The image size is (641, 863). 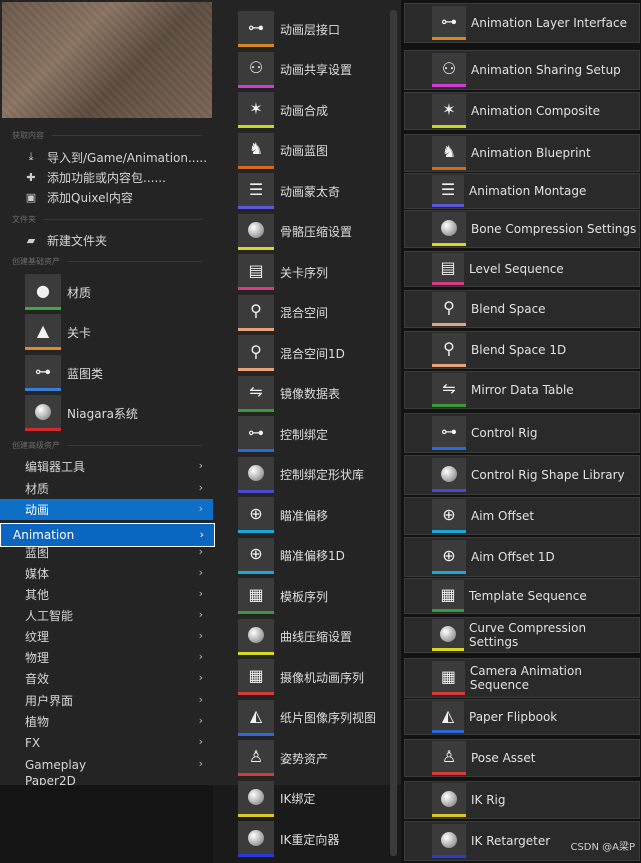 I want to click on anim-asset-item-en: ⇋ Mirror Data Table, so click(x=522, y=390).